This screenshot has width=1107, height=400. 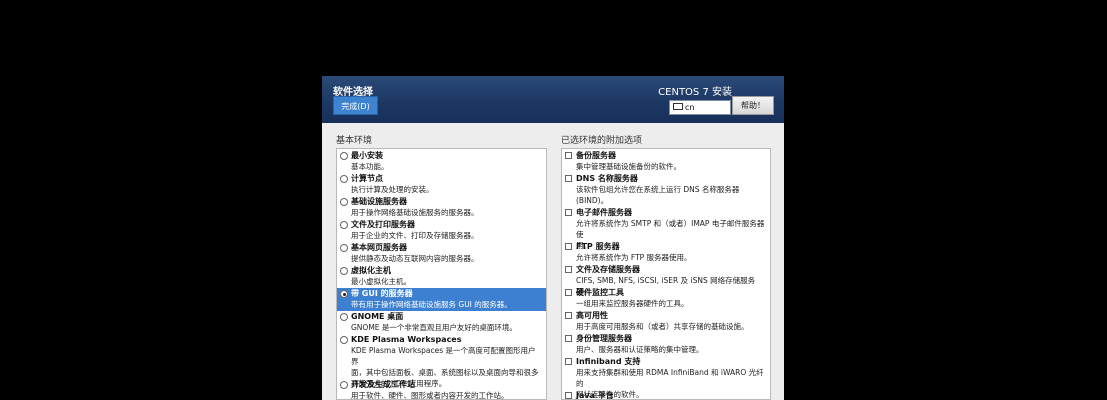 What do you see at coordinates (634, 257) in the screenshot?
I see `addon-desc: 允许将系统作为 FTP 服务器使用。` at bounding box center [634, 257].